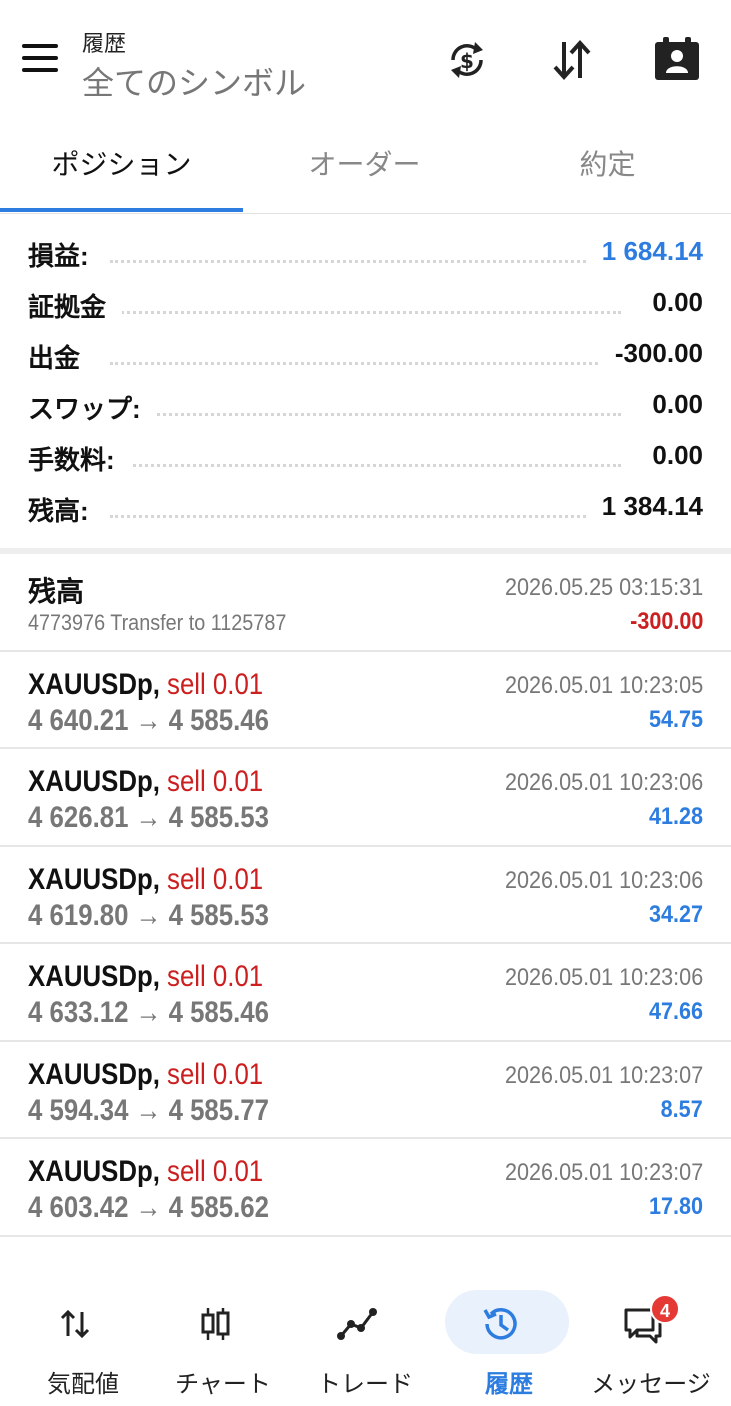 This screenshot has width=731, height=1406. I want to click on nav-quotes: 気配値, so click(83, 1343).